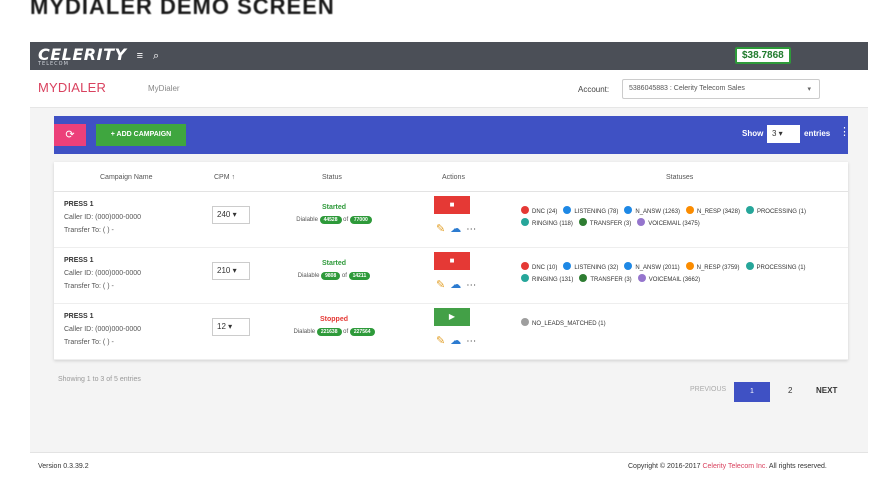 The width and height of the screenshot is (890, 500). What do you see at coordinates (82, 56) in the screenshot?
I see `celerity-logo: CELERITY TELECOM` at bounding box center [82, 56].